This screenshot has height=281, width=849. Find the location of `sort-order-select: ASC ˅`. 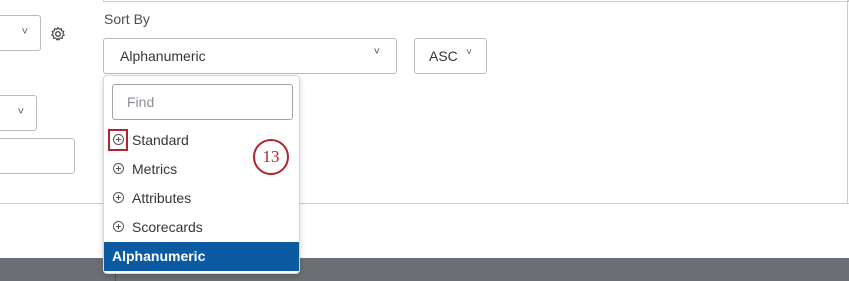

sort-order-select: ASC ˅ is located at coordinates (450, 56).